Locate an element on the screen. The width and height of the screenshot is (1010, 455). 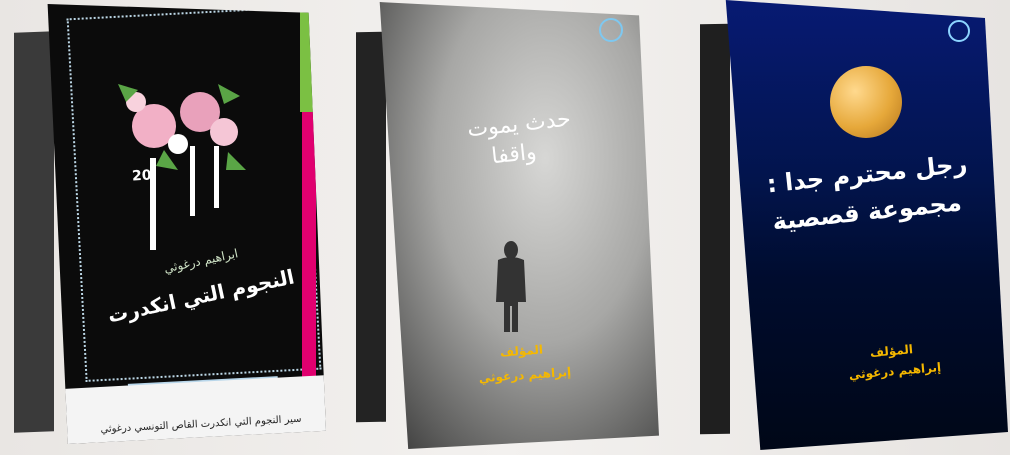
book-title-line-1: حدث يموت is located at coordinates (519, 124).